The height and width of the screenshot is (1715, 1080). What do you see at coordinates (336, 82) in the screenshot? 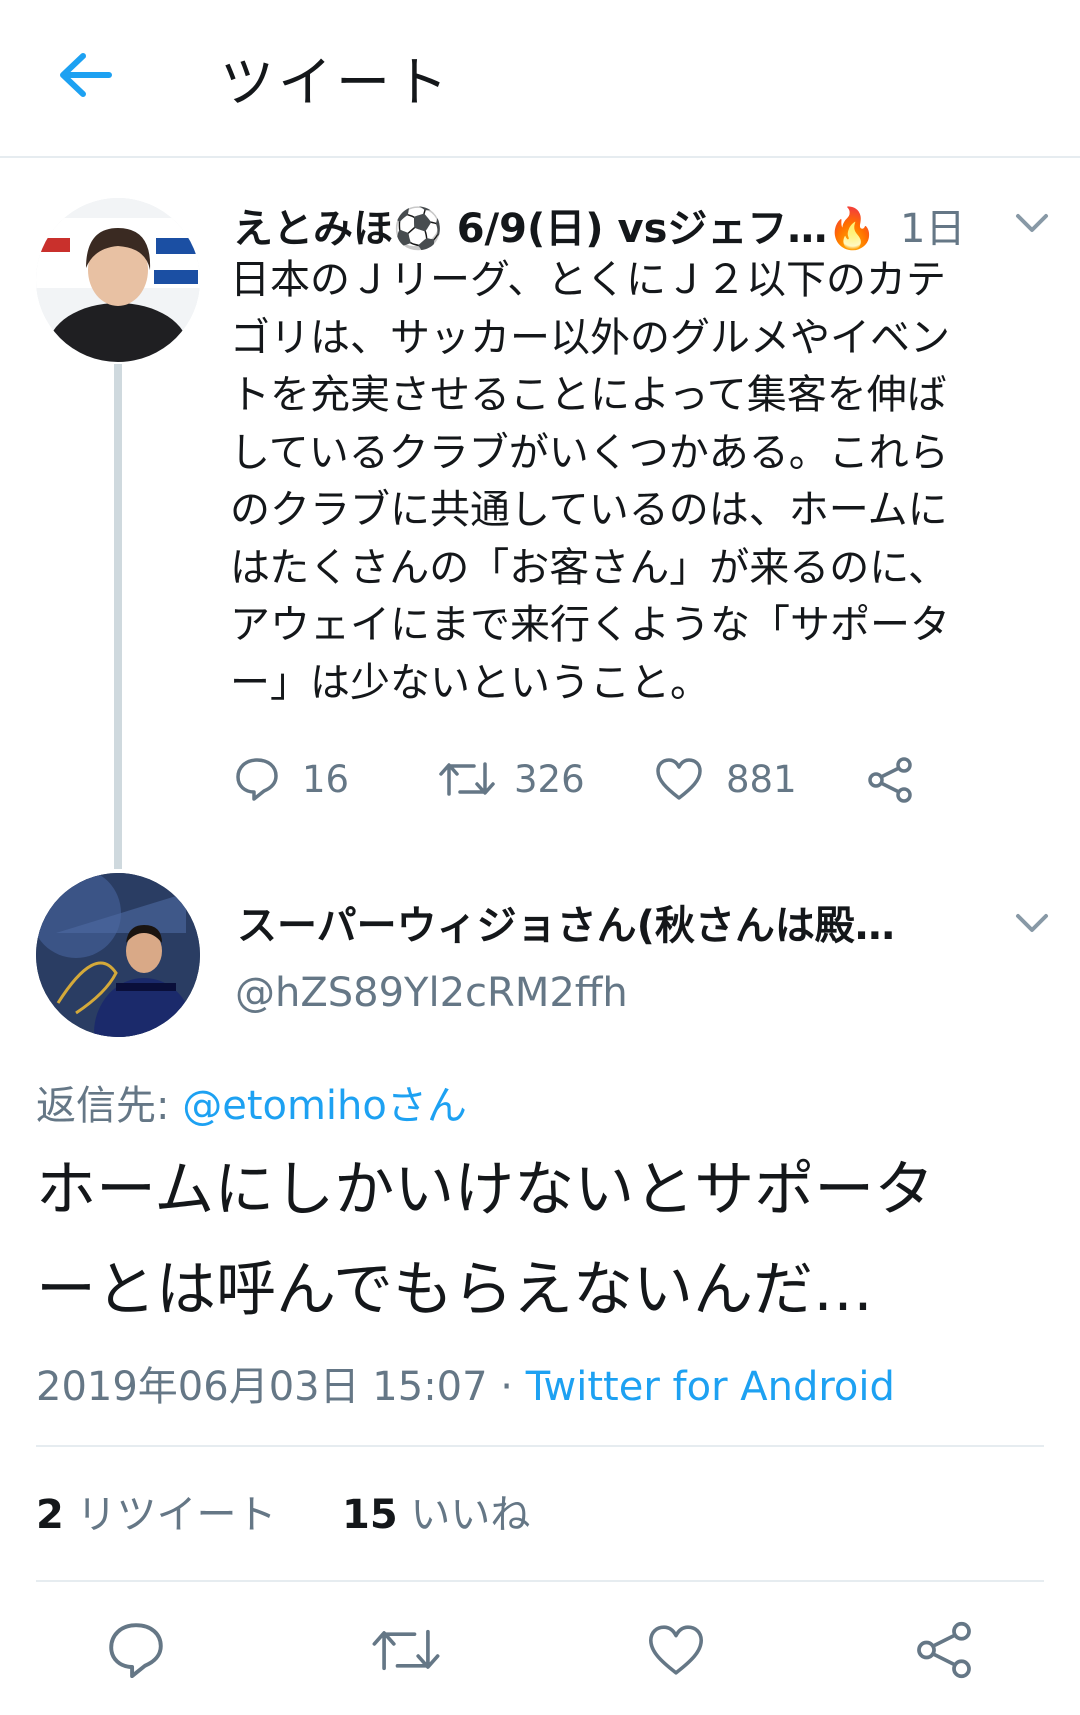
I see `page-title: ツイート` at bounding box center [336, 82].